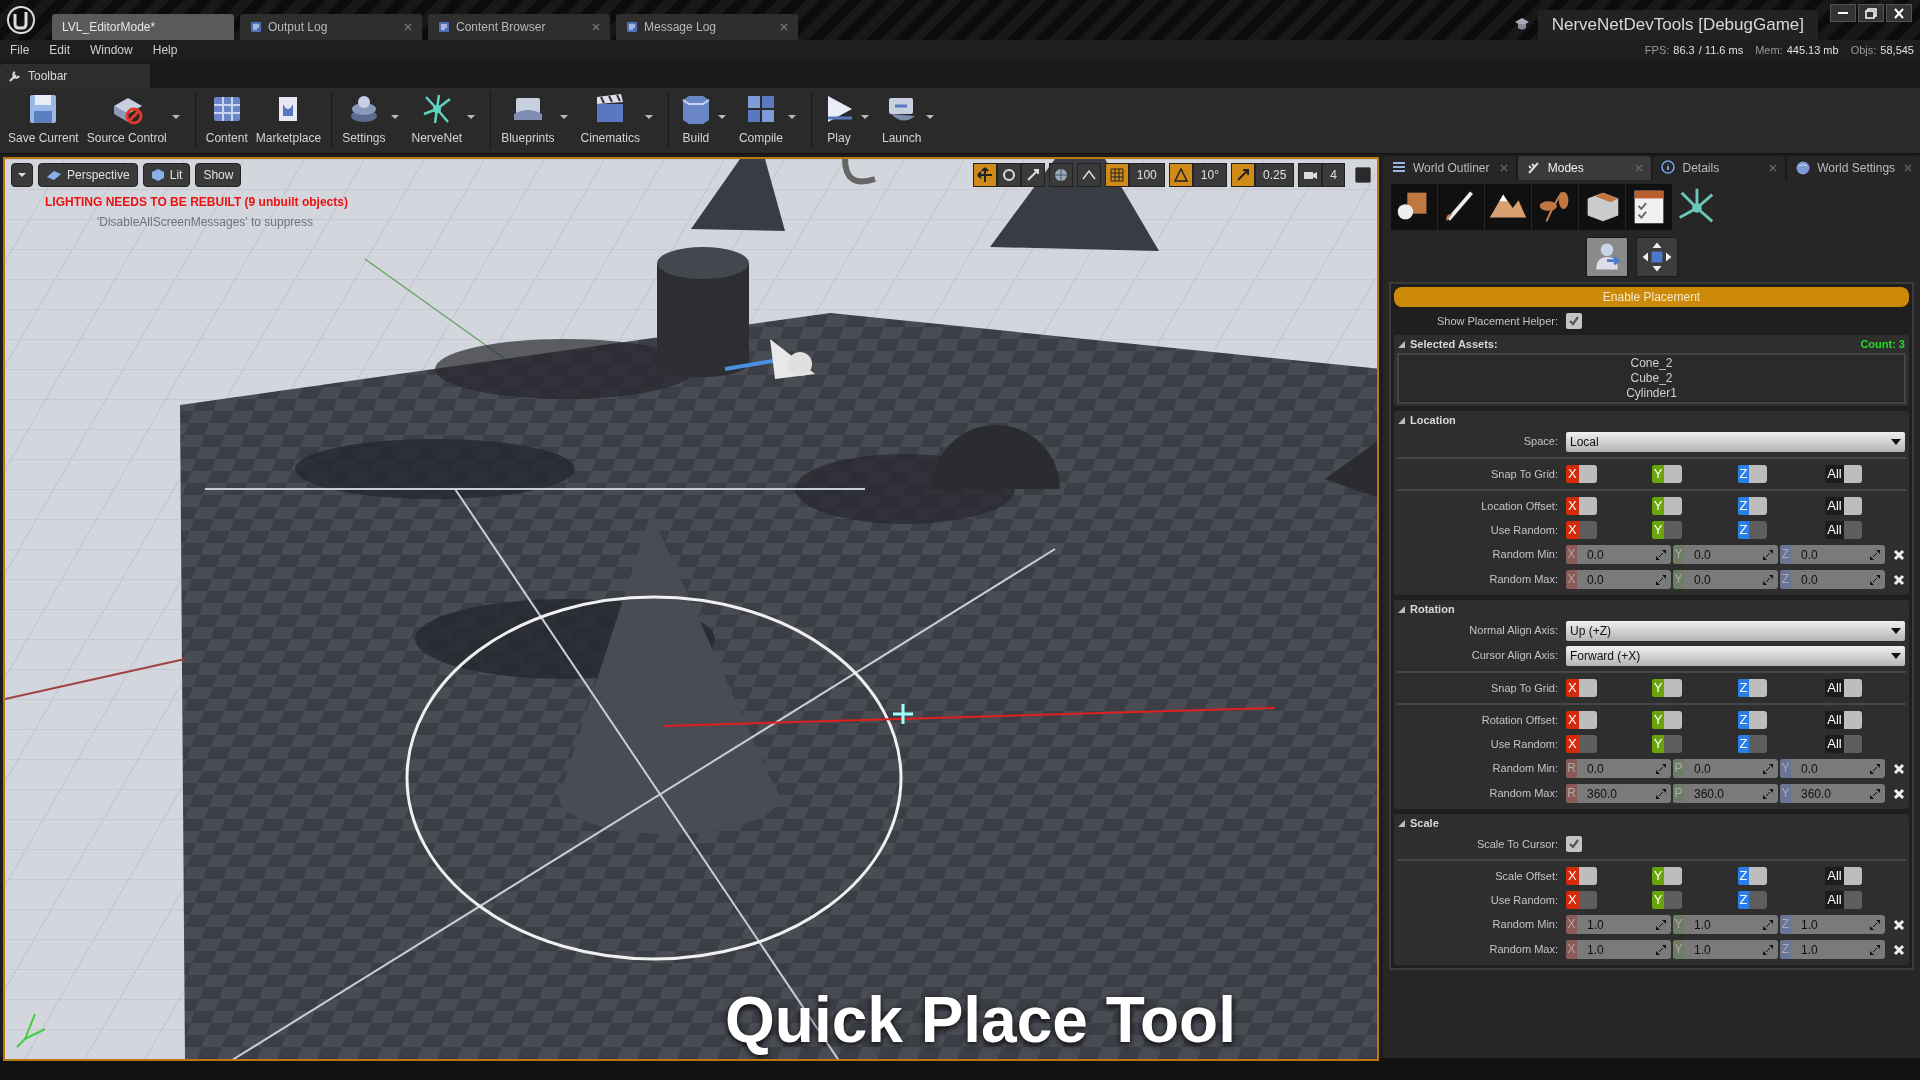  Describe the element at coordinates (901, 119) in the screenshot. I see `toolbar-button: Launch` at that location.